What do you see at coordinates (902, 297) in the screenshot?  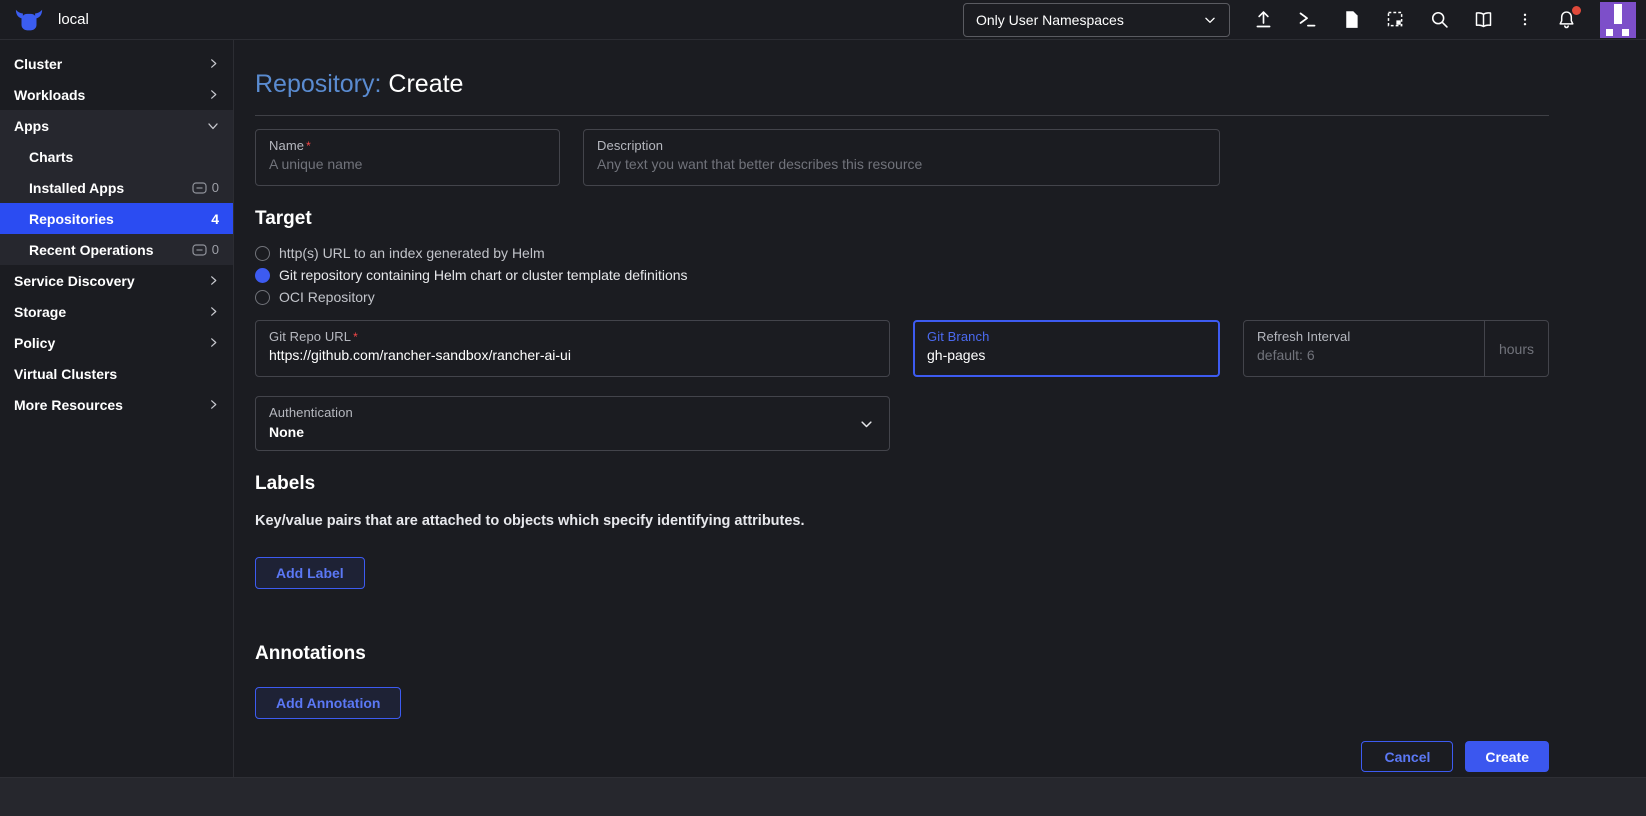 I see `target-option-oci-repository: OCI Repository` at bounding box center [902, 297].